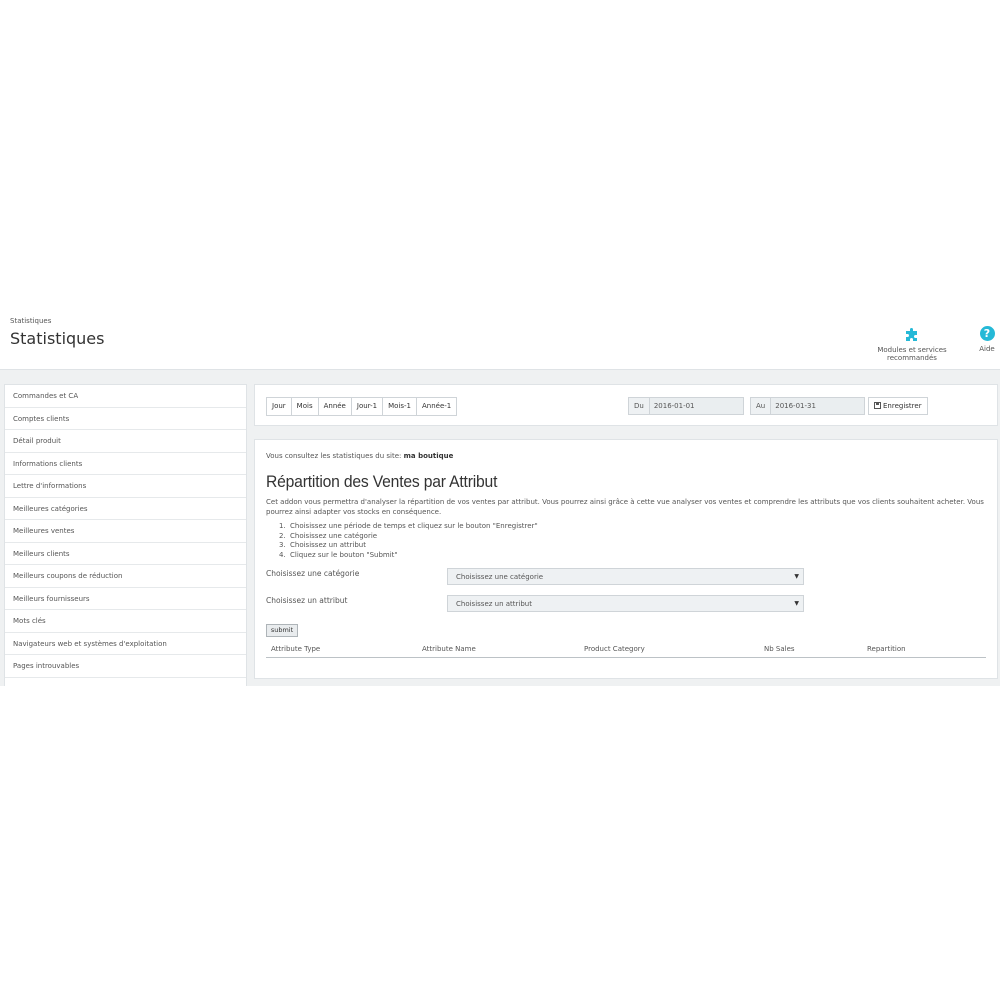  I want to click on floppy-icon, so click(877, 405).